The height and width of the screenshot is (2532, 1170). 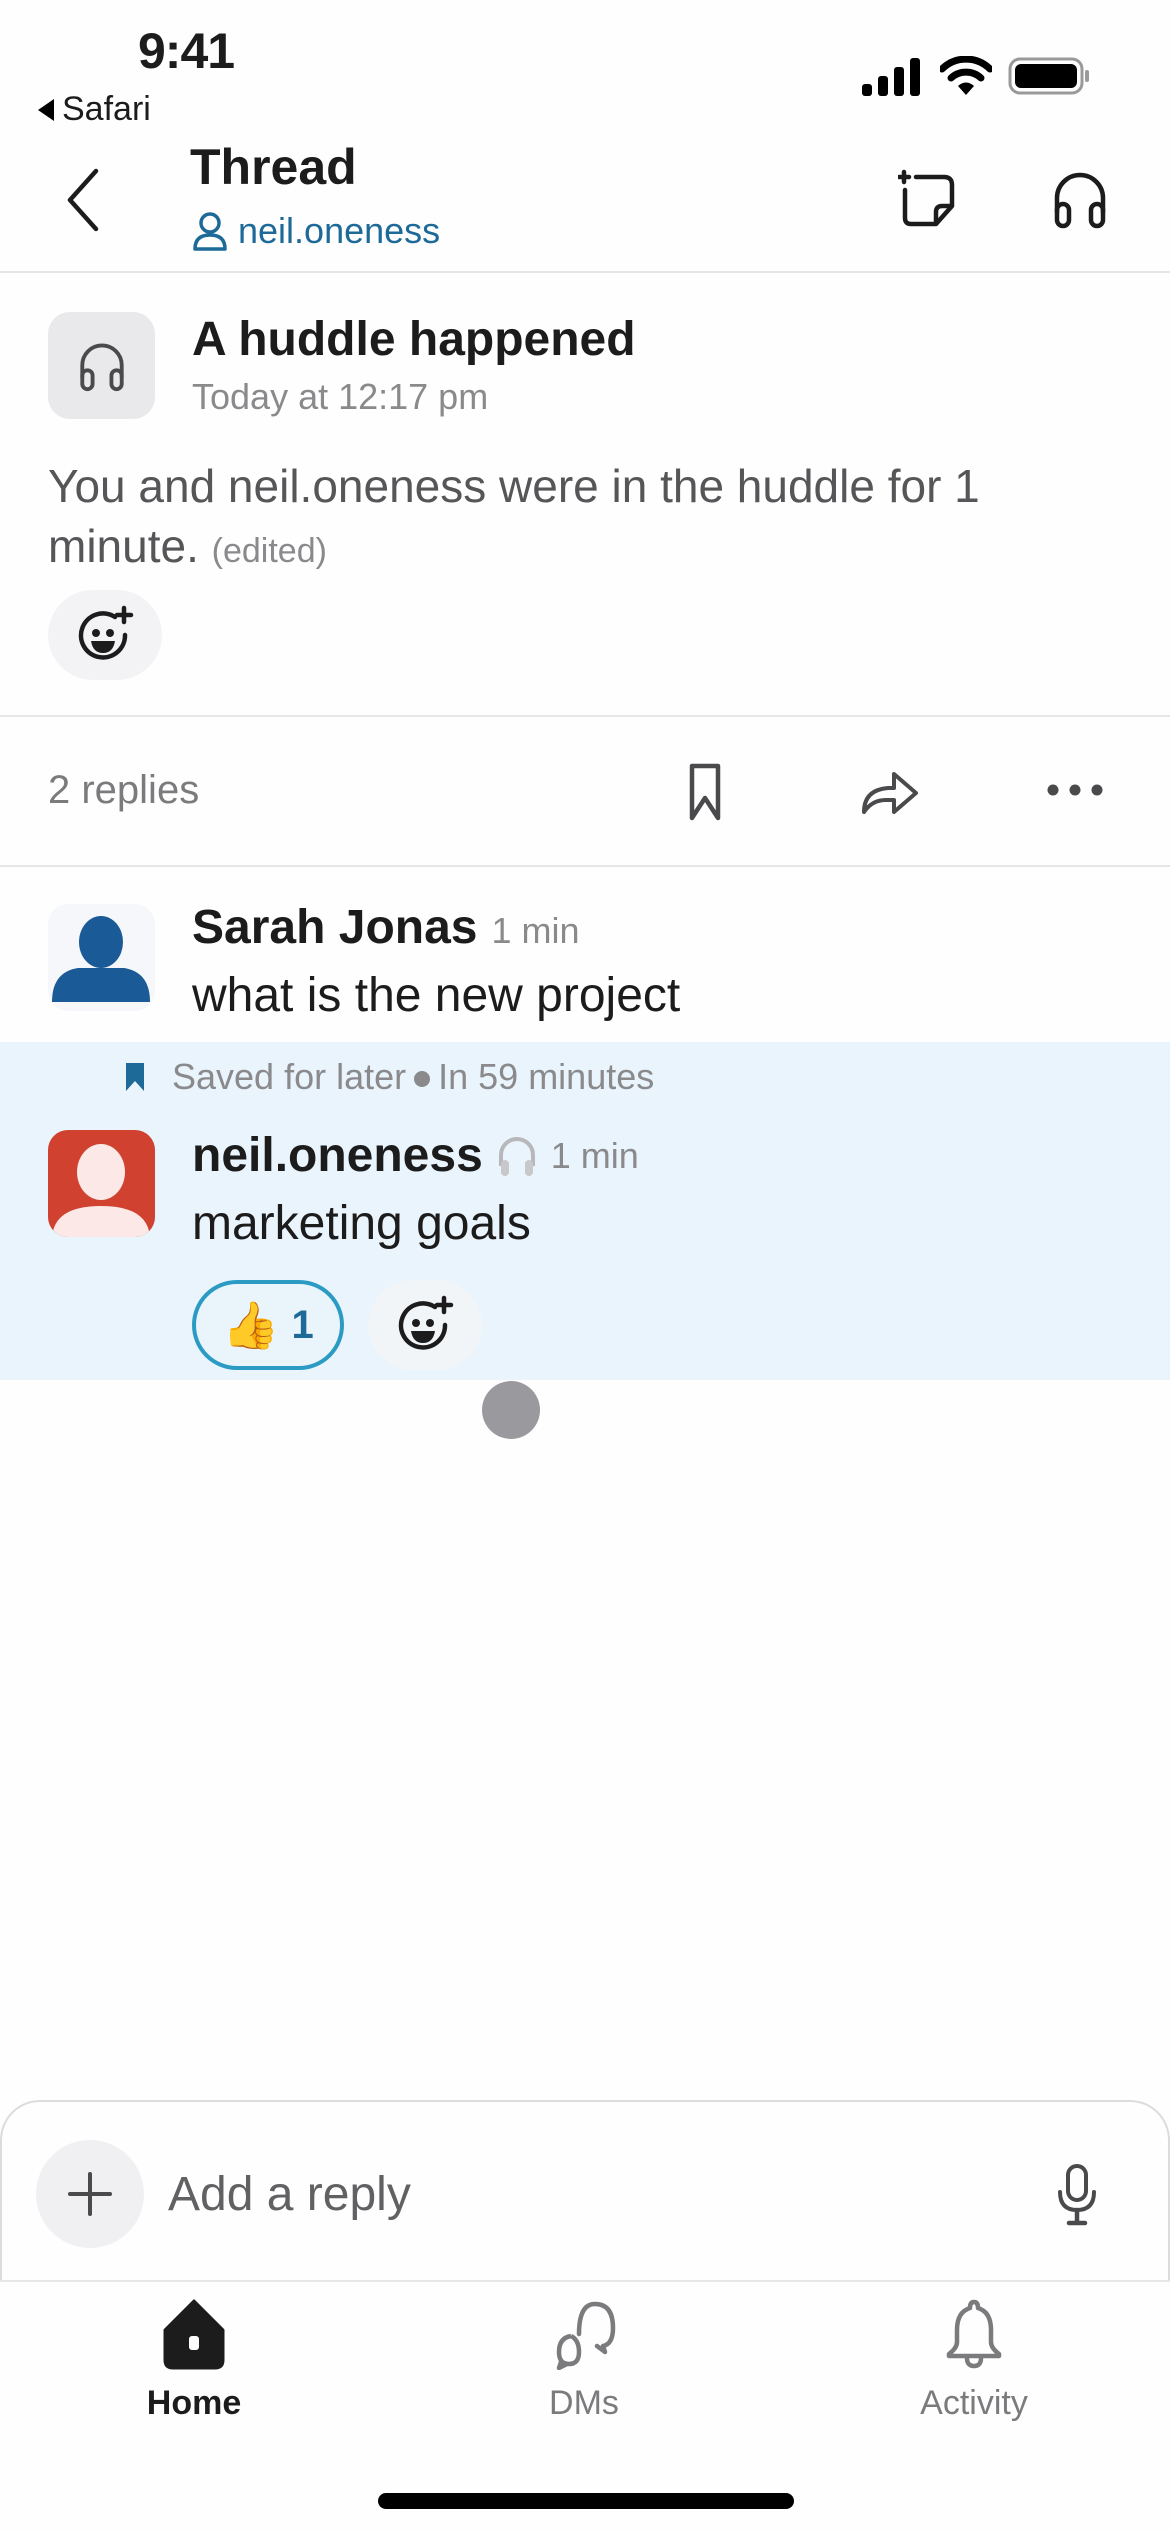 I want to click on tab-activity: Activity, so click(x=974, y=2368).